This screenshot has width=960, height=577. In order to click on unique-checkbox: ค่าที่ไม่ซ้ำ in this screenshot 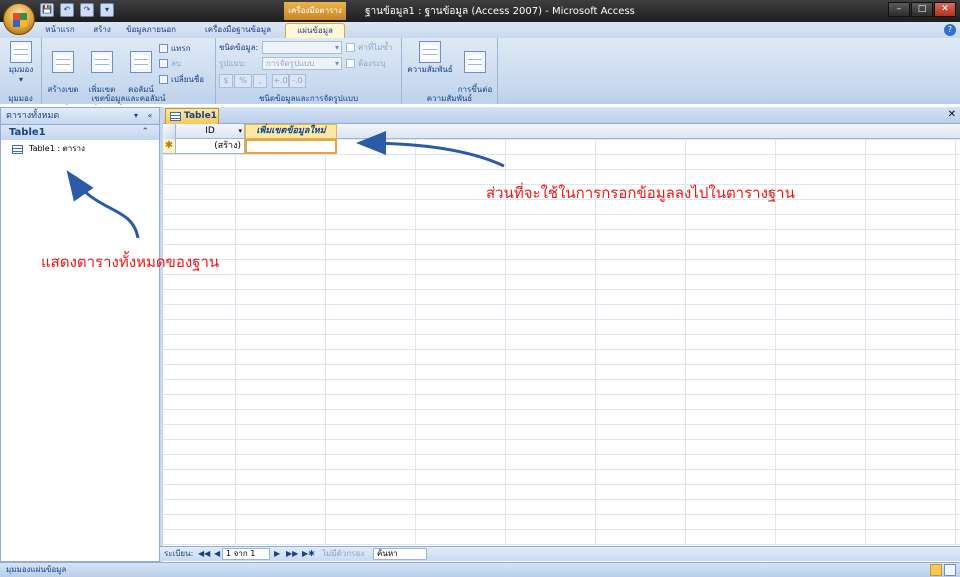, I will do `click(369, 48)`.